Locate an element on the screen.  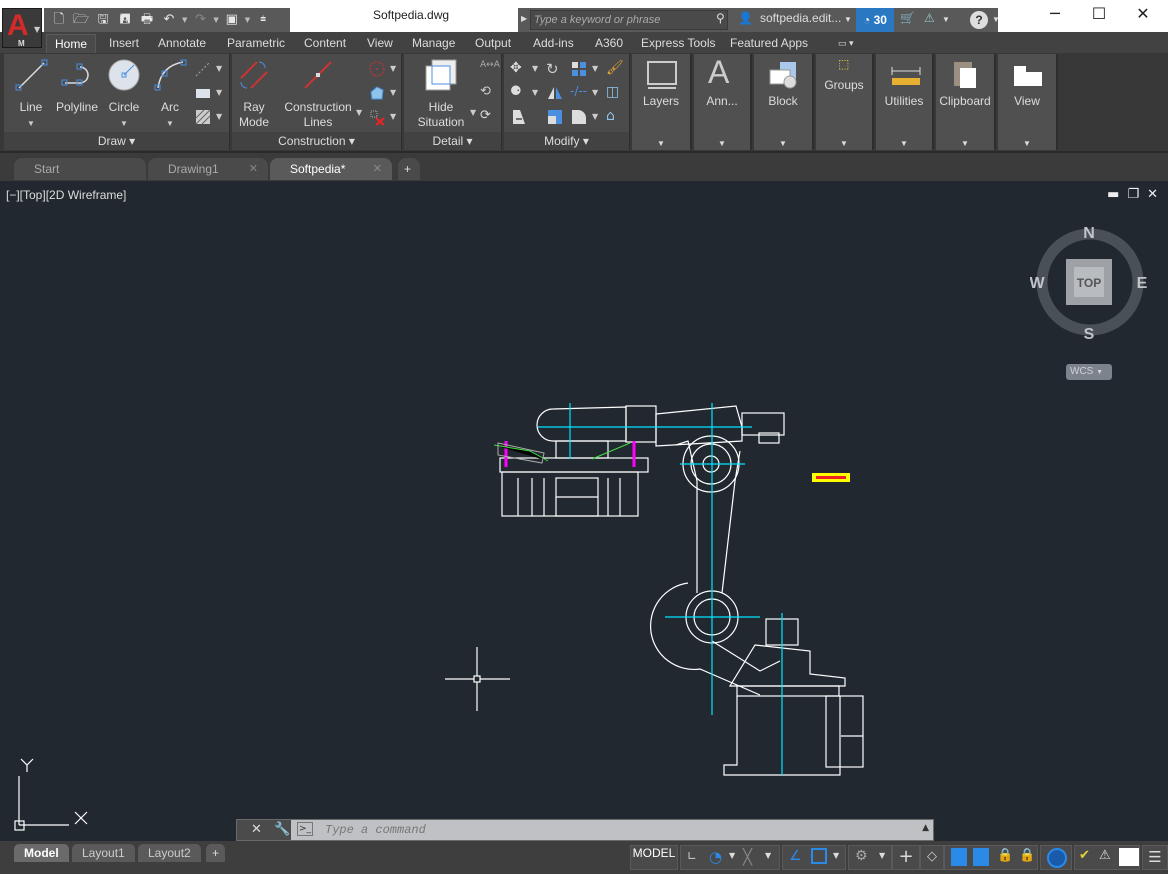
construction-panel-title: Construction ▾ is located at coordinates (316, 141).